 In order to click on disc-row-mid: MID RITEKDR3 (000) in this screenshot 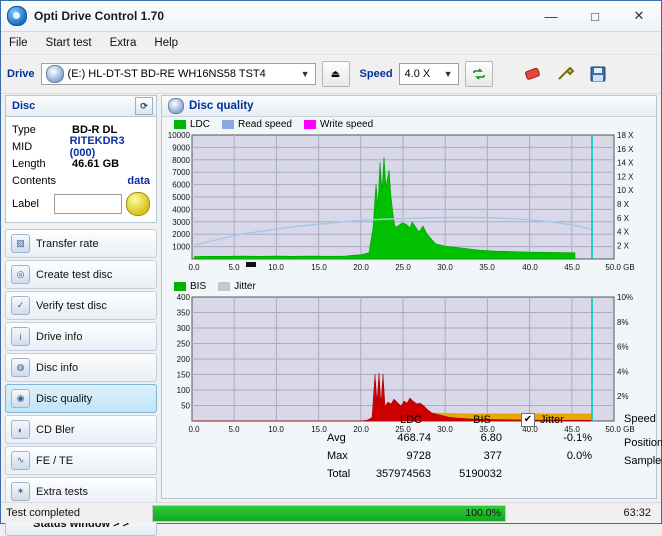, I will do `click(81, 147)`.